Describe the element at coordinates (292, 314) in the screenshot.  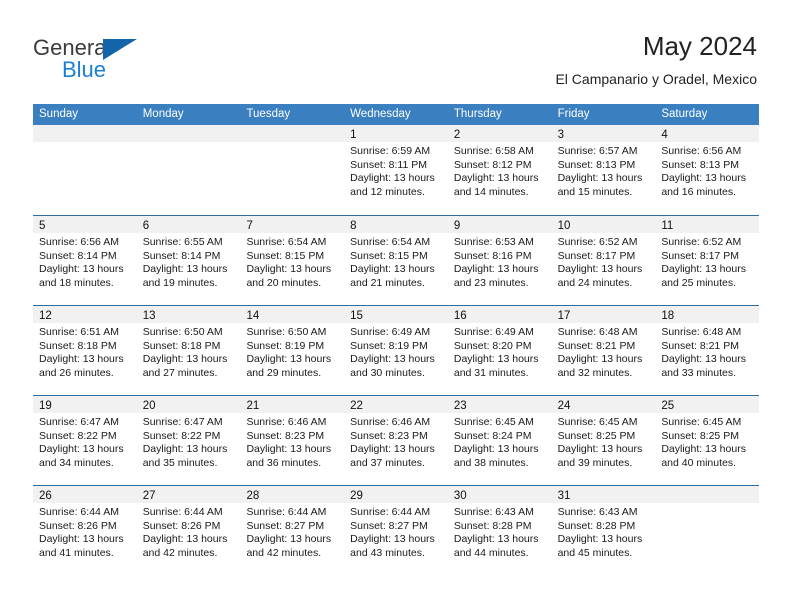
I see `day-number-band: 14` at that location.